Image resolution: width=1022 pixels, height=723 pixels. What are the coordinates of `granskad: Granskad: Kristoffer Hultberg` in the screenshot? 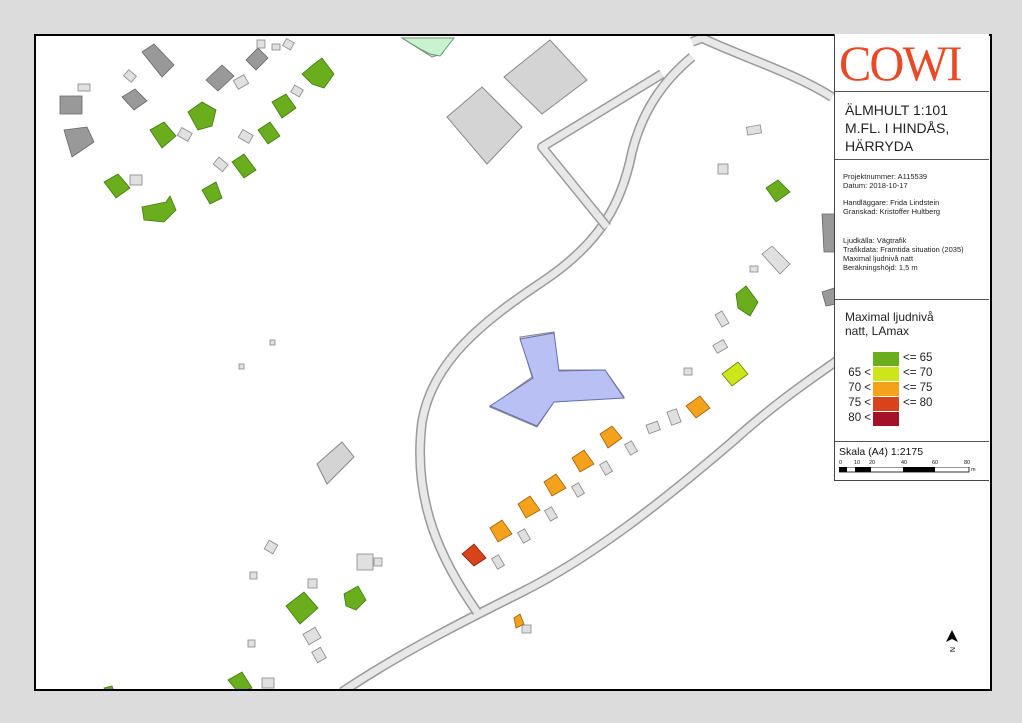 It's located at (891, 211).